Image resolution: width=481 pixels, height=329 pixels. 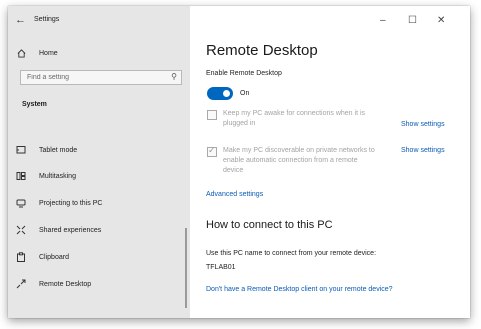 I want to click on checkmark-icon: ✓, so click(x=212, y=150).